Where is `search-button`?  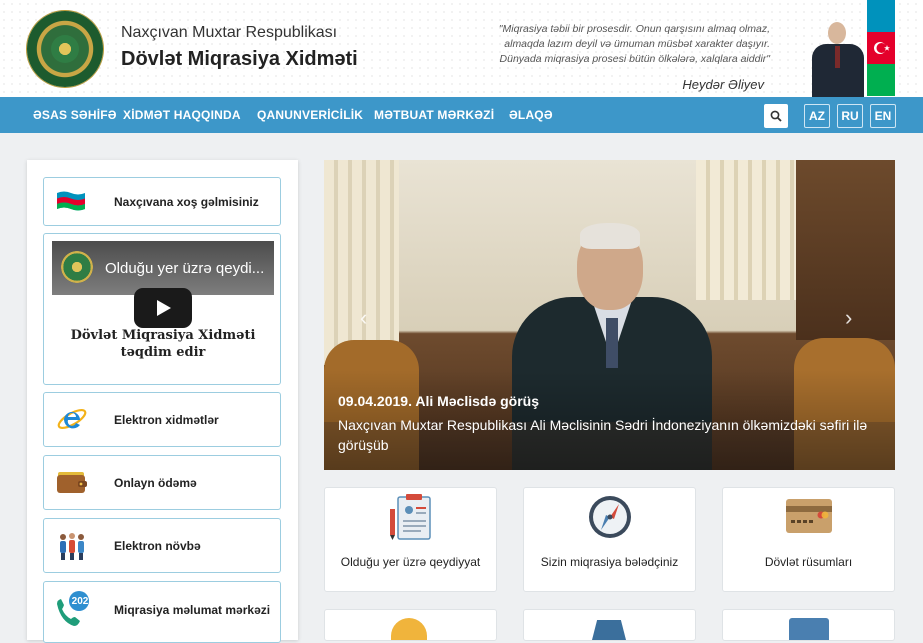
search-button is located at coordinates (776, 116).